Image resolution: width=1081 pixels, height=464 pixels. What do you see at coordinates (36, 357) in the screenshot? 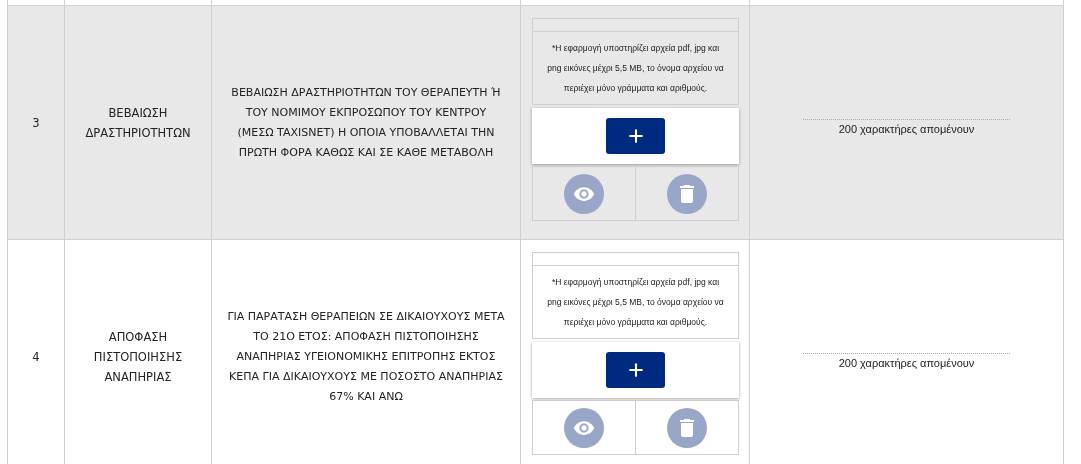
I see `row-number: 4` at bounding box center [36, 357].